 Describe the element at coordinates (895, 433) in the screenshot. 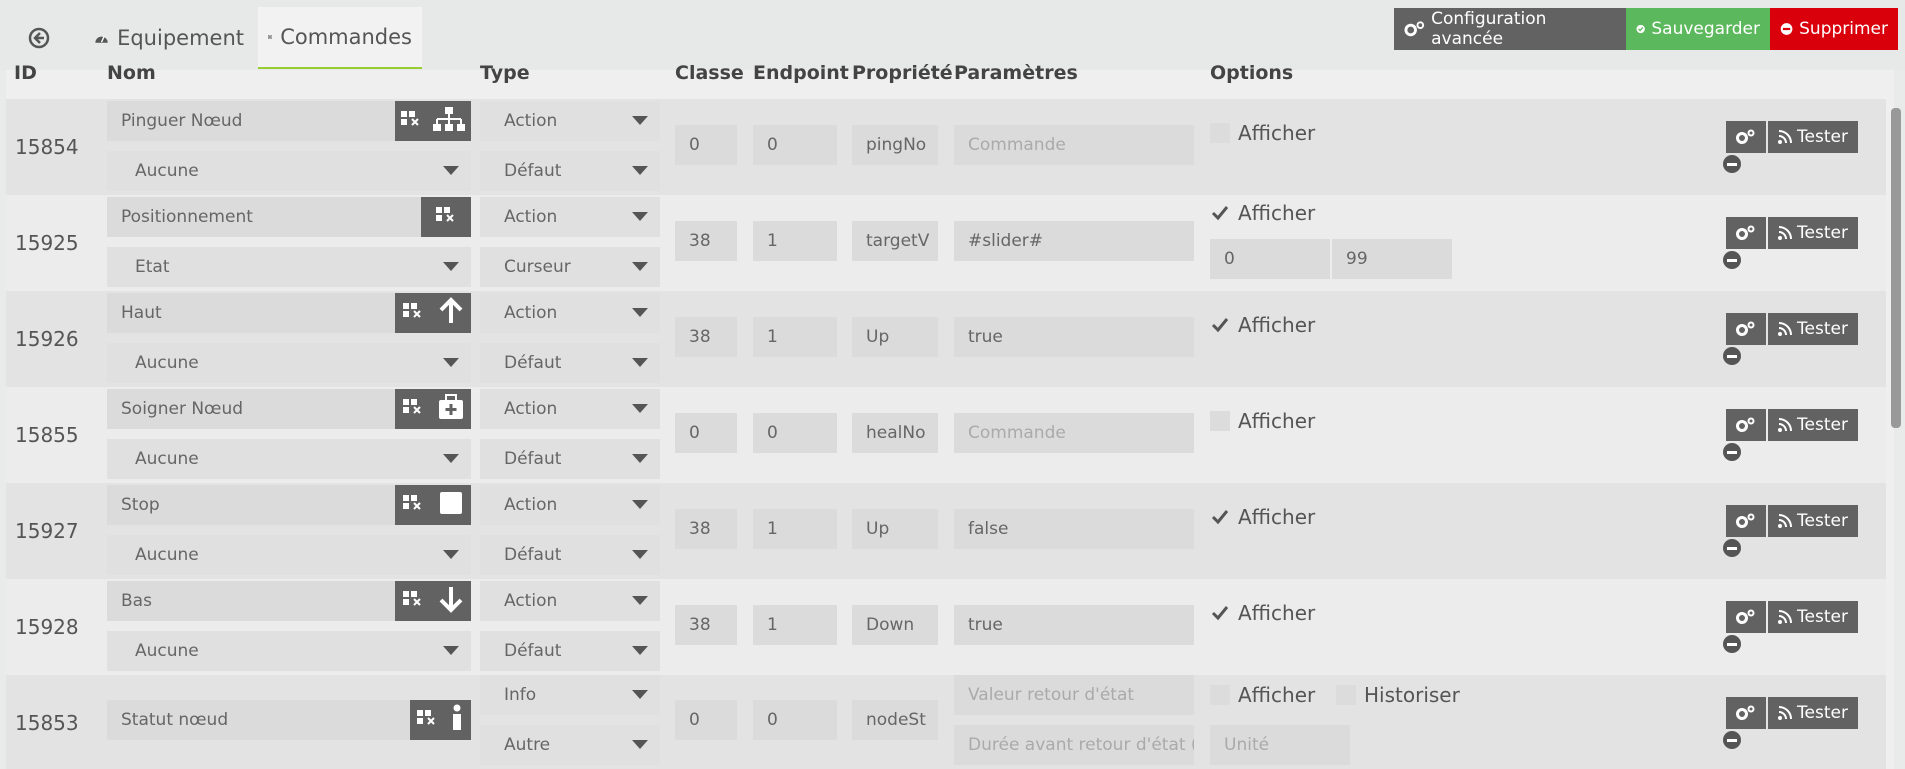

I see `property-input: healNo` at that location.